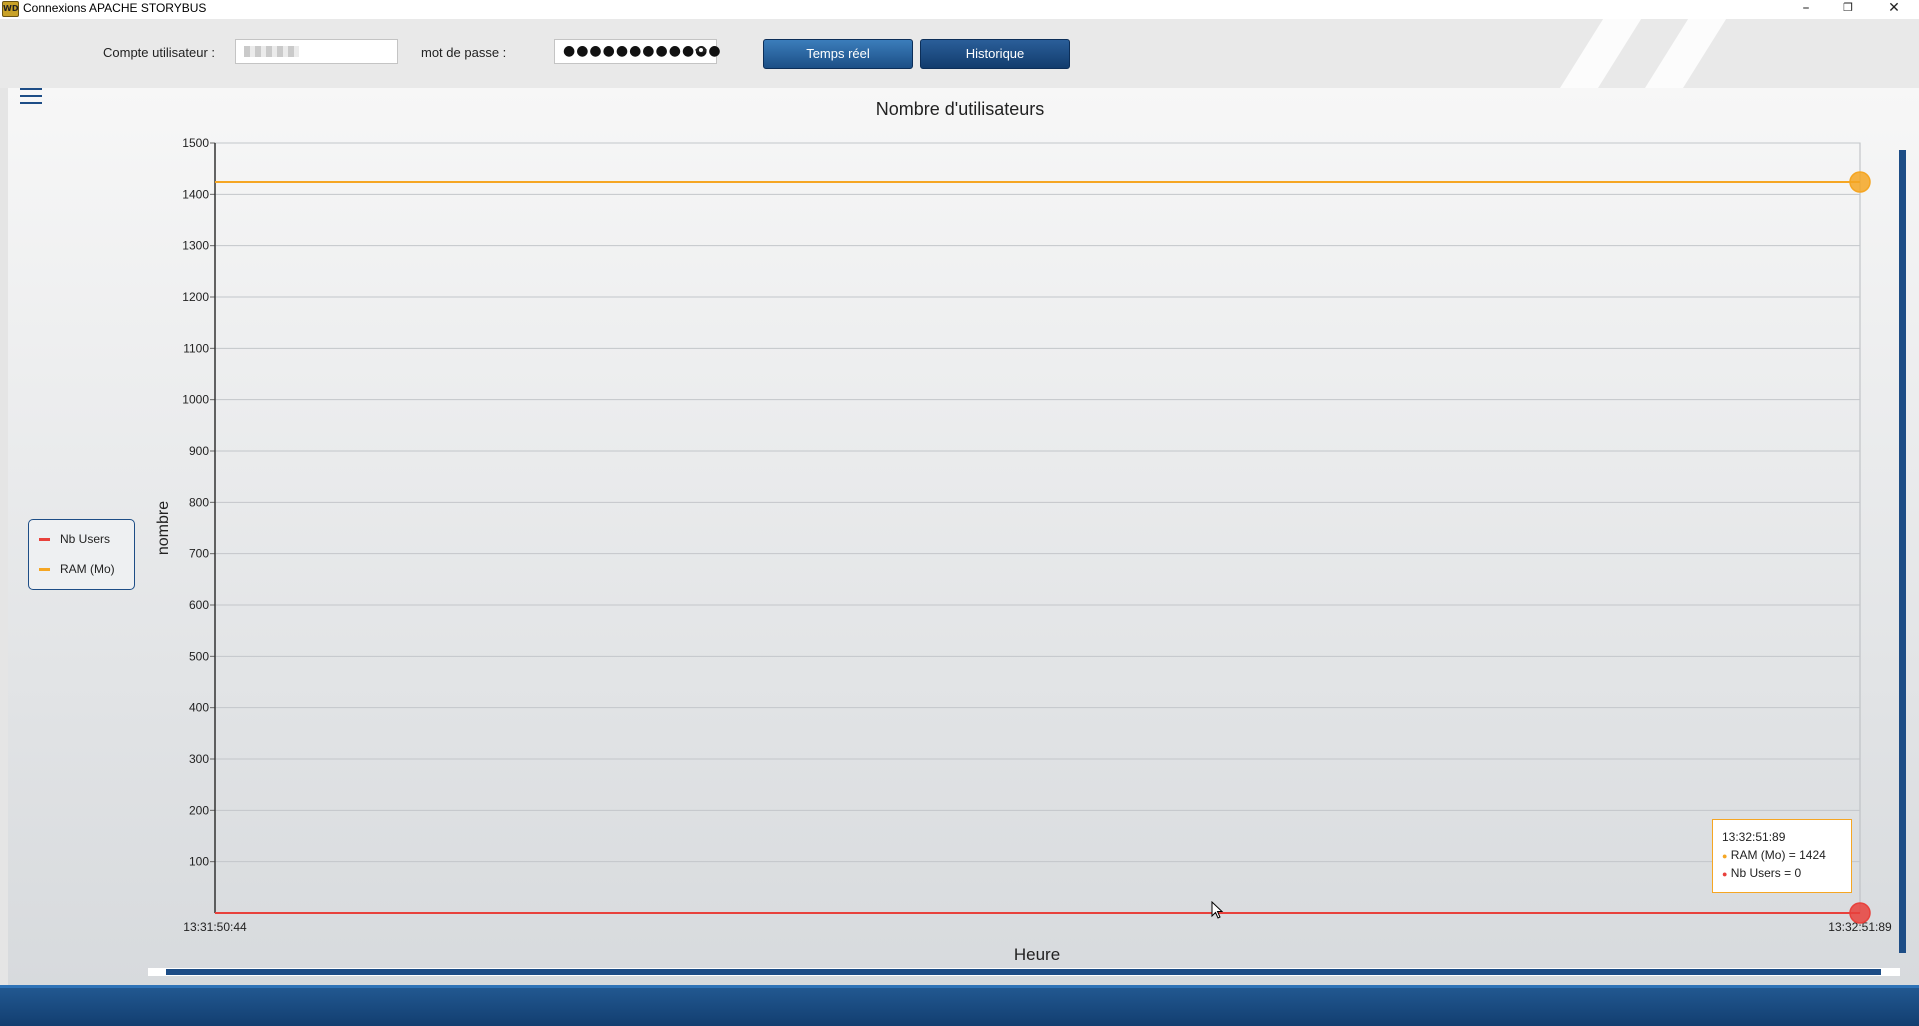  I want to click on close-button: ✕, so click(1894, 9).